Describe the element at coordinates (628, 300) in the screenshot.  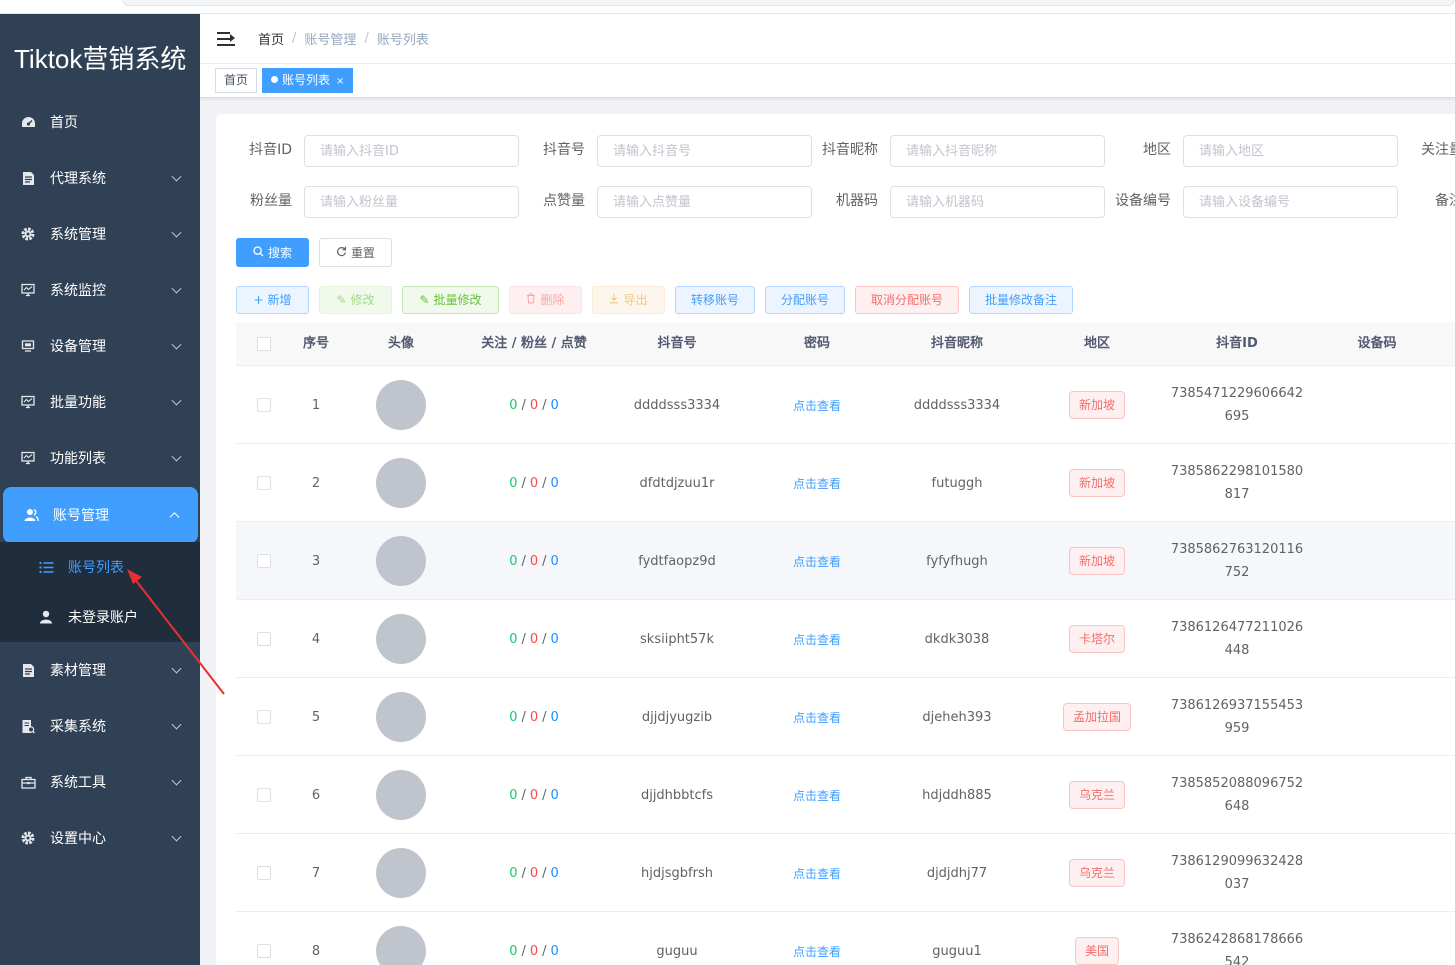
I see `export-button: 导出` at that location.